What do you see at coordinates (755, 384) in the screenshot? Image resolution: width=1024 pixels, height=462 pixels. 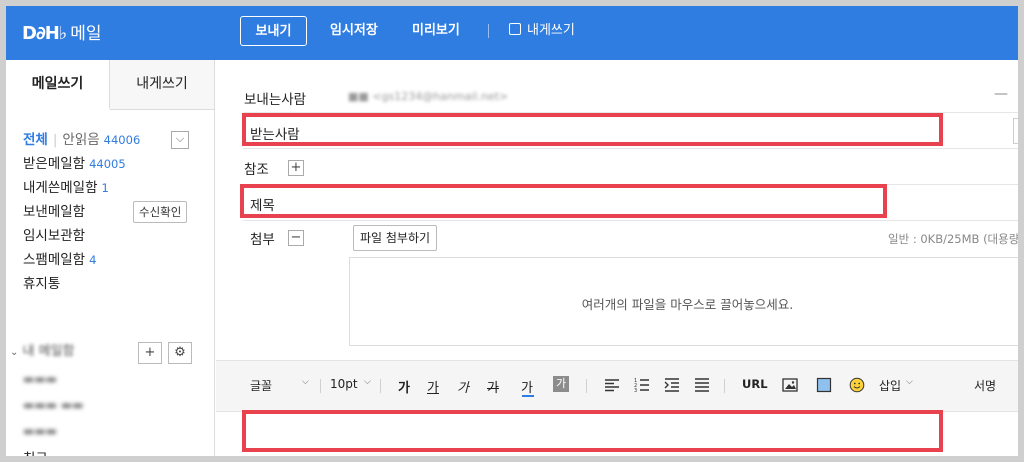 I see `url-button: URL` at bounding box center [755, 384].